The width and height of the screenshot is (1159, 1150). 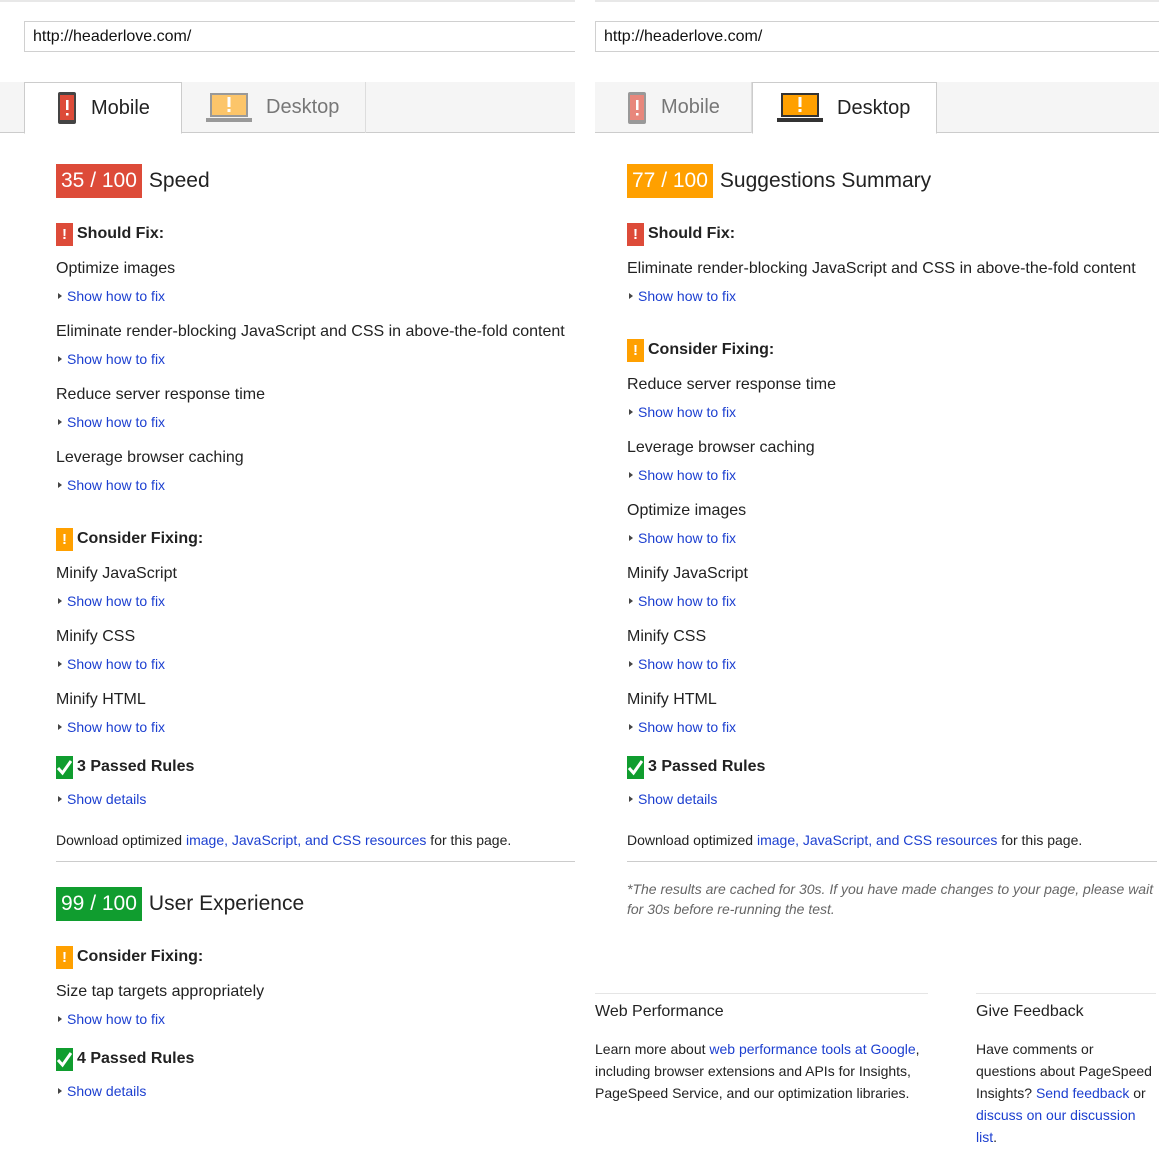 I want to click on score-title: User Experience, so click(x=226, y=903).